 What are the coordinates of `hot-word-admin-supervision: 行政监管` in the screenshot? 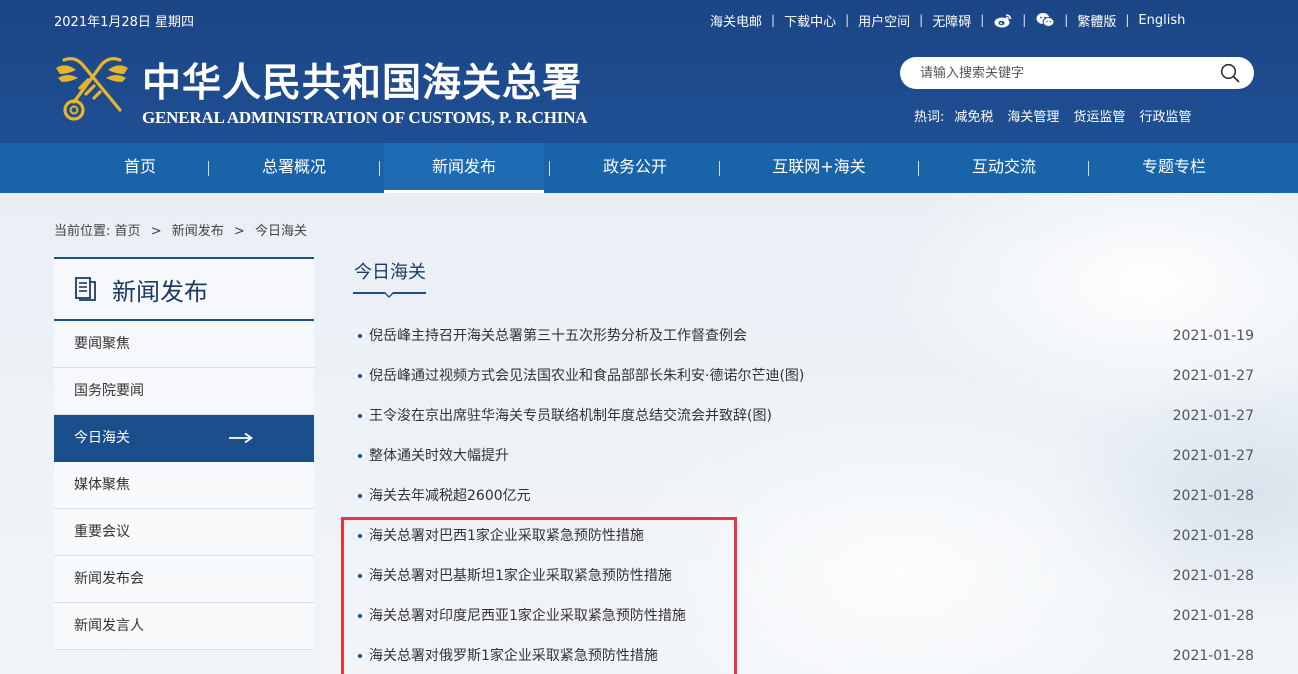 It's located at (1165, 115).